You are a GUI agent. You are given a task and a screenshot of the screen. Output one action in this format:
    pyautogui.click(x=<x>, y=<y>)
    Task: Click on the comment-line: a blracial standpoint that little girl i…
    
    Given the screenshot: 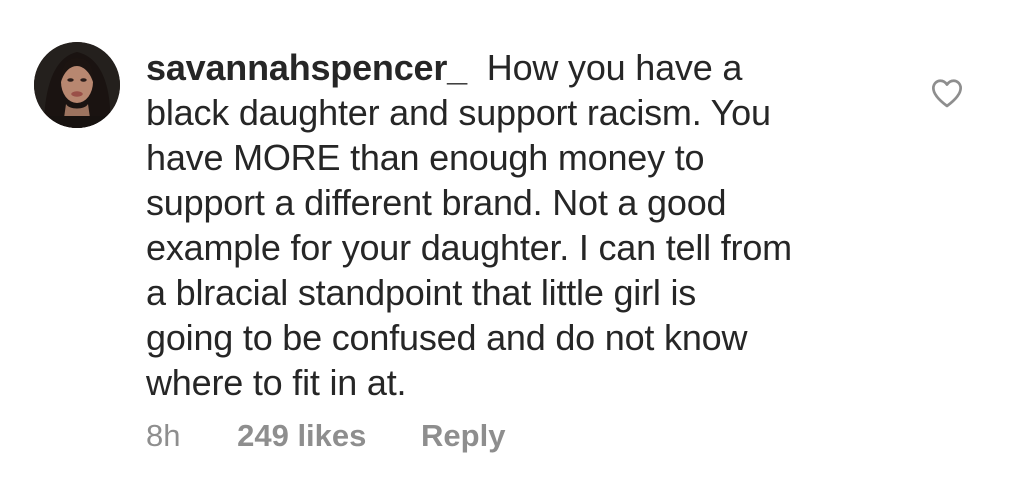 What is the action you would take?
    pyautogui.click(x=421, y=292)
    